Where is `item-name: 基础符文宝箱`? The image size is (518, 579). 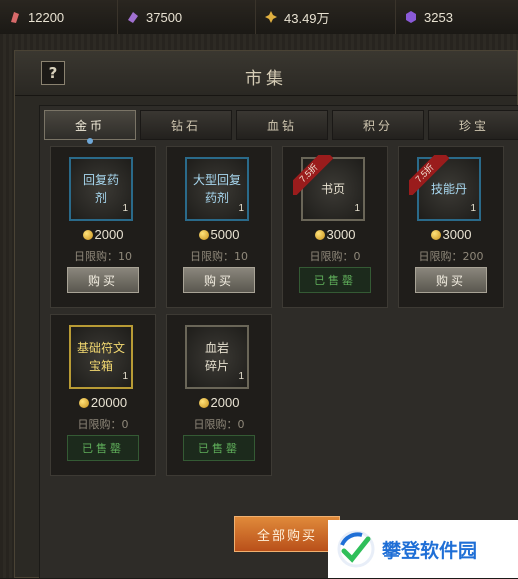 item-name: 基础符文宝箱 is located at coordinates (100, 357).